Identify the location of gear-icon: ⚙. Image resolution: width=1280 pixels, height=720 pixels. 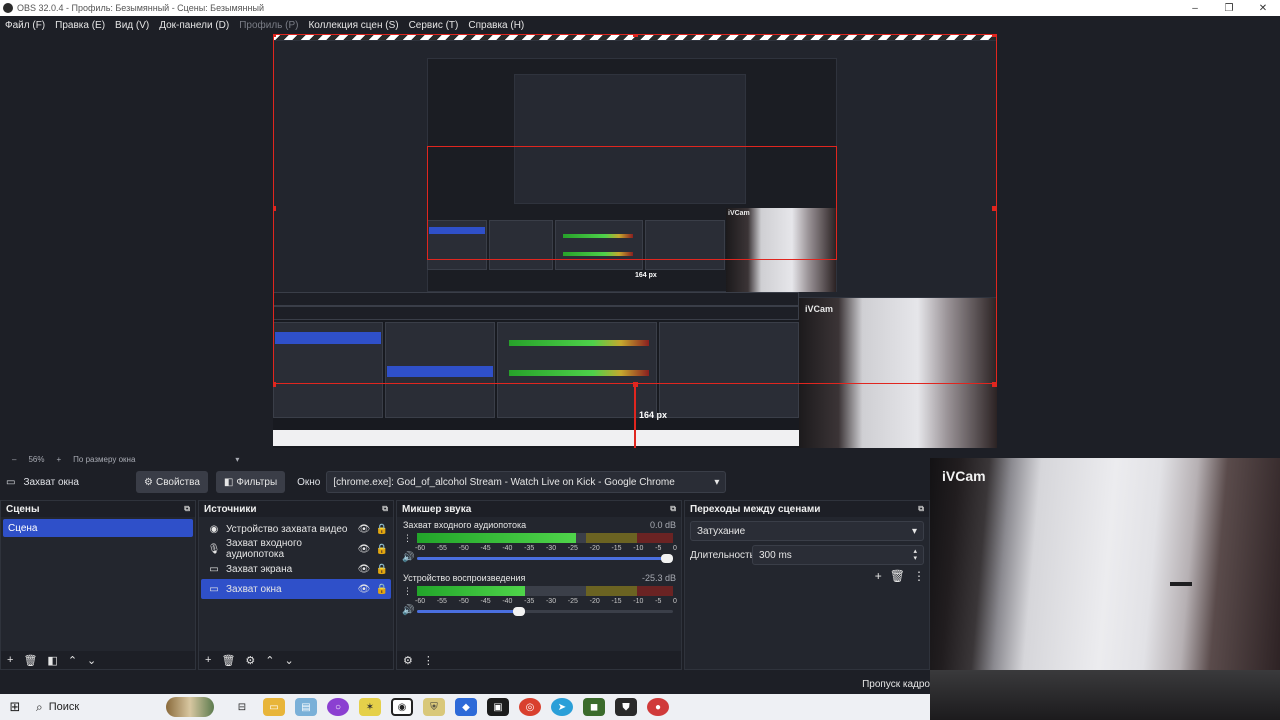
(250, 660).